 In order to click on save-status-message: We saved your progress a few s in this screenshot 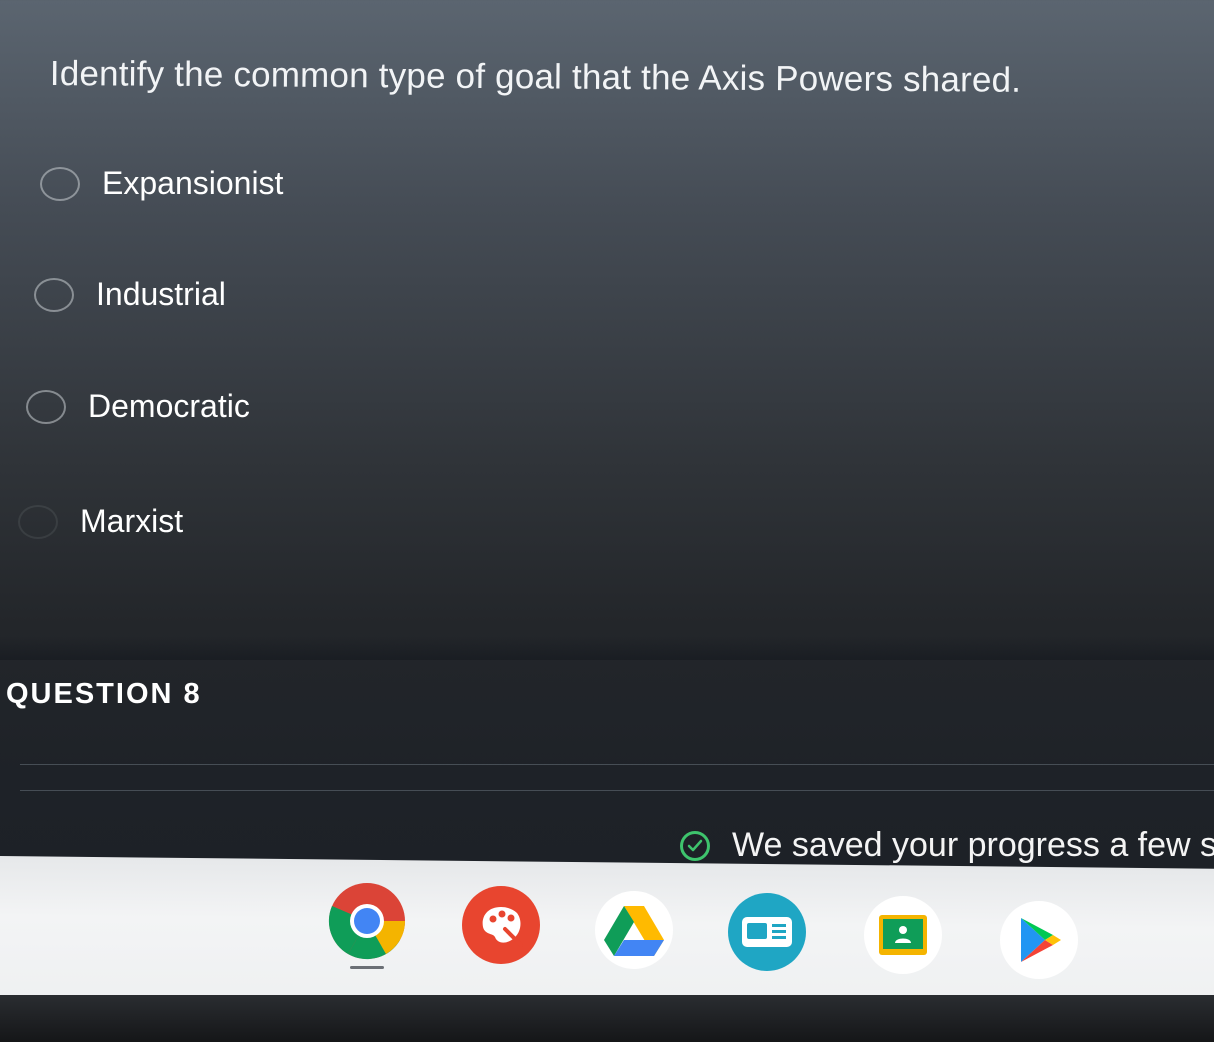, I will do `click(947, 845)`.